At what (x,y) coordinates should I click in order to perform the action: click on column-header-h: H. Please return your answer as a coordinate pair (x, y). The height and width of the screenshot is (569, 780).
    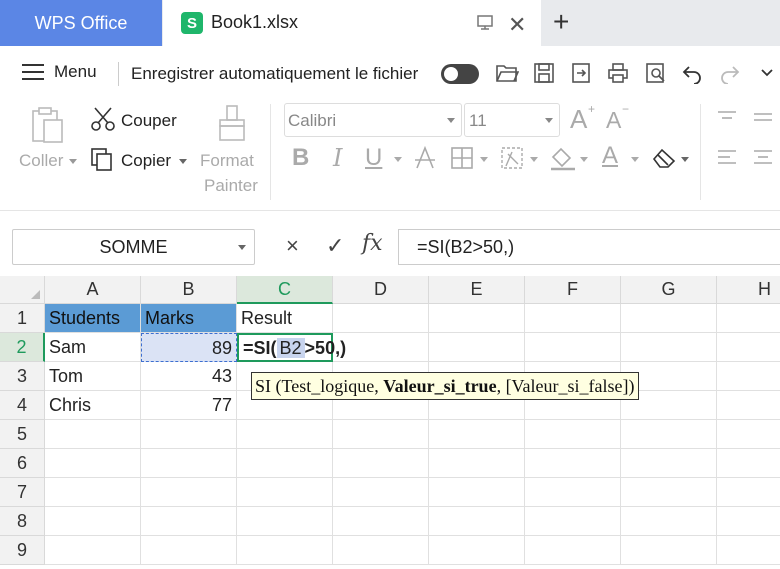
    Looking at the image, I should click on (748, 290).